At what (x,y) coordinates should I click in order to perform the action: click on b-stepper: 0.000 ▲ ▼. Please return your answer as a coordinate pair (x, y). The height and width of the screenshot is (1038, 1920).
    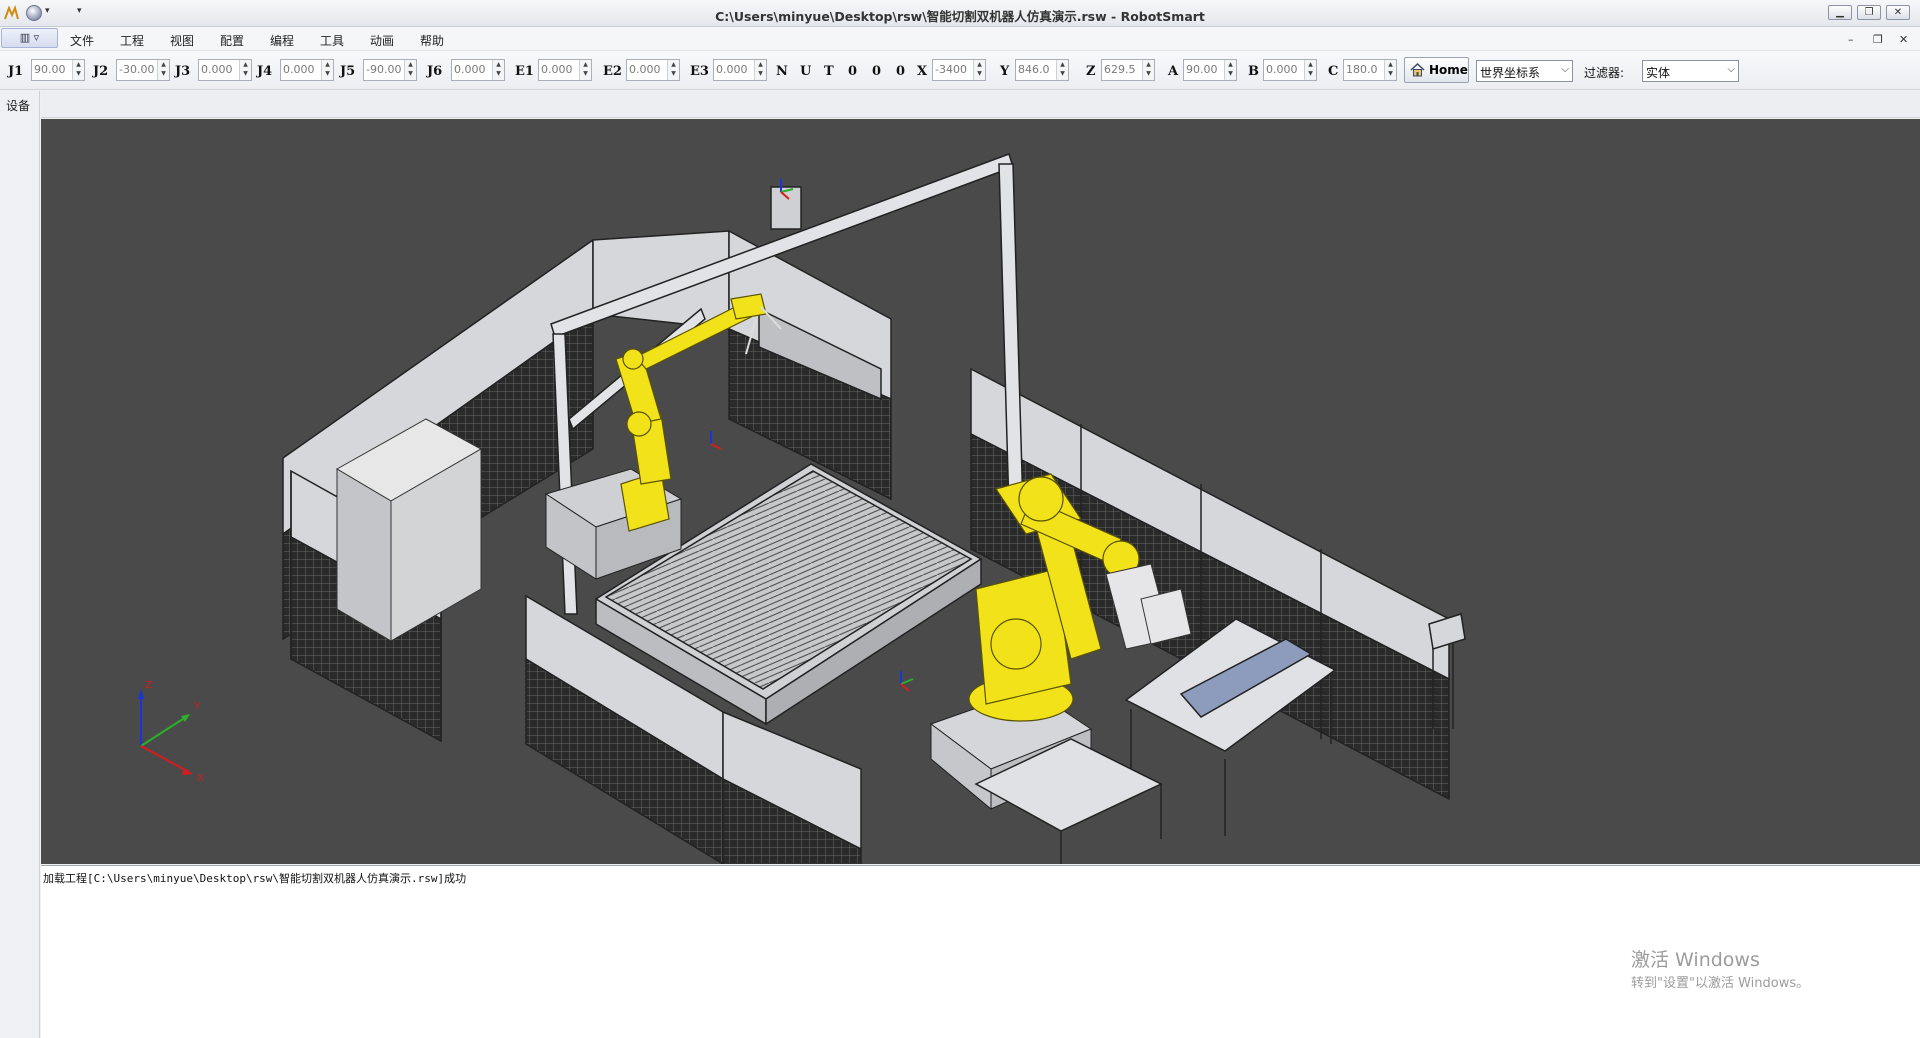
    Looking at the image, I should click on (1290, 70).